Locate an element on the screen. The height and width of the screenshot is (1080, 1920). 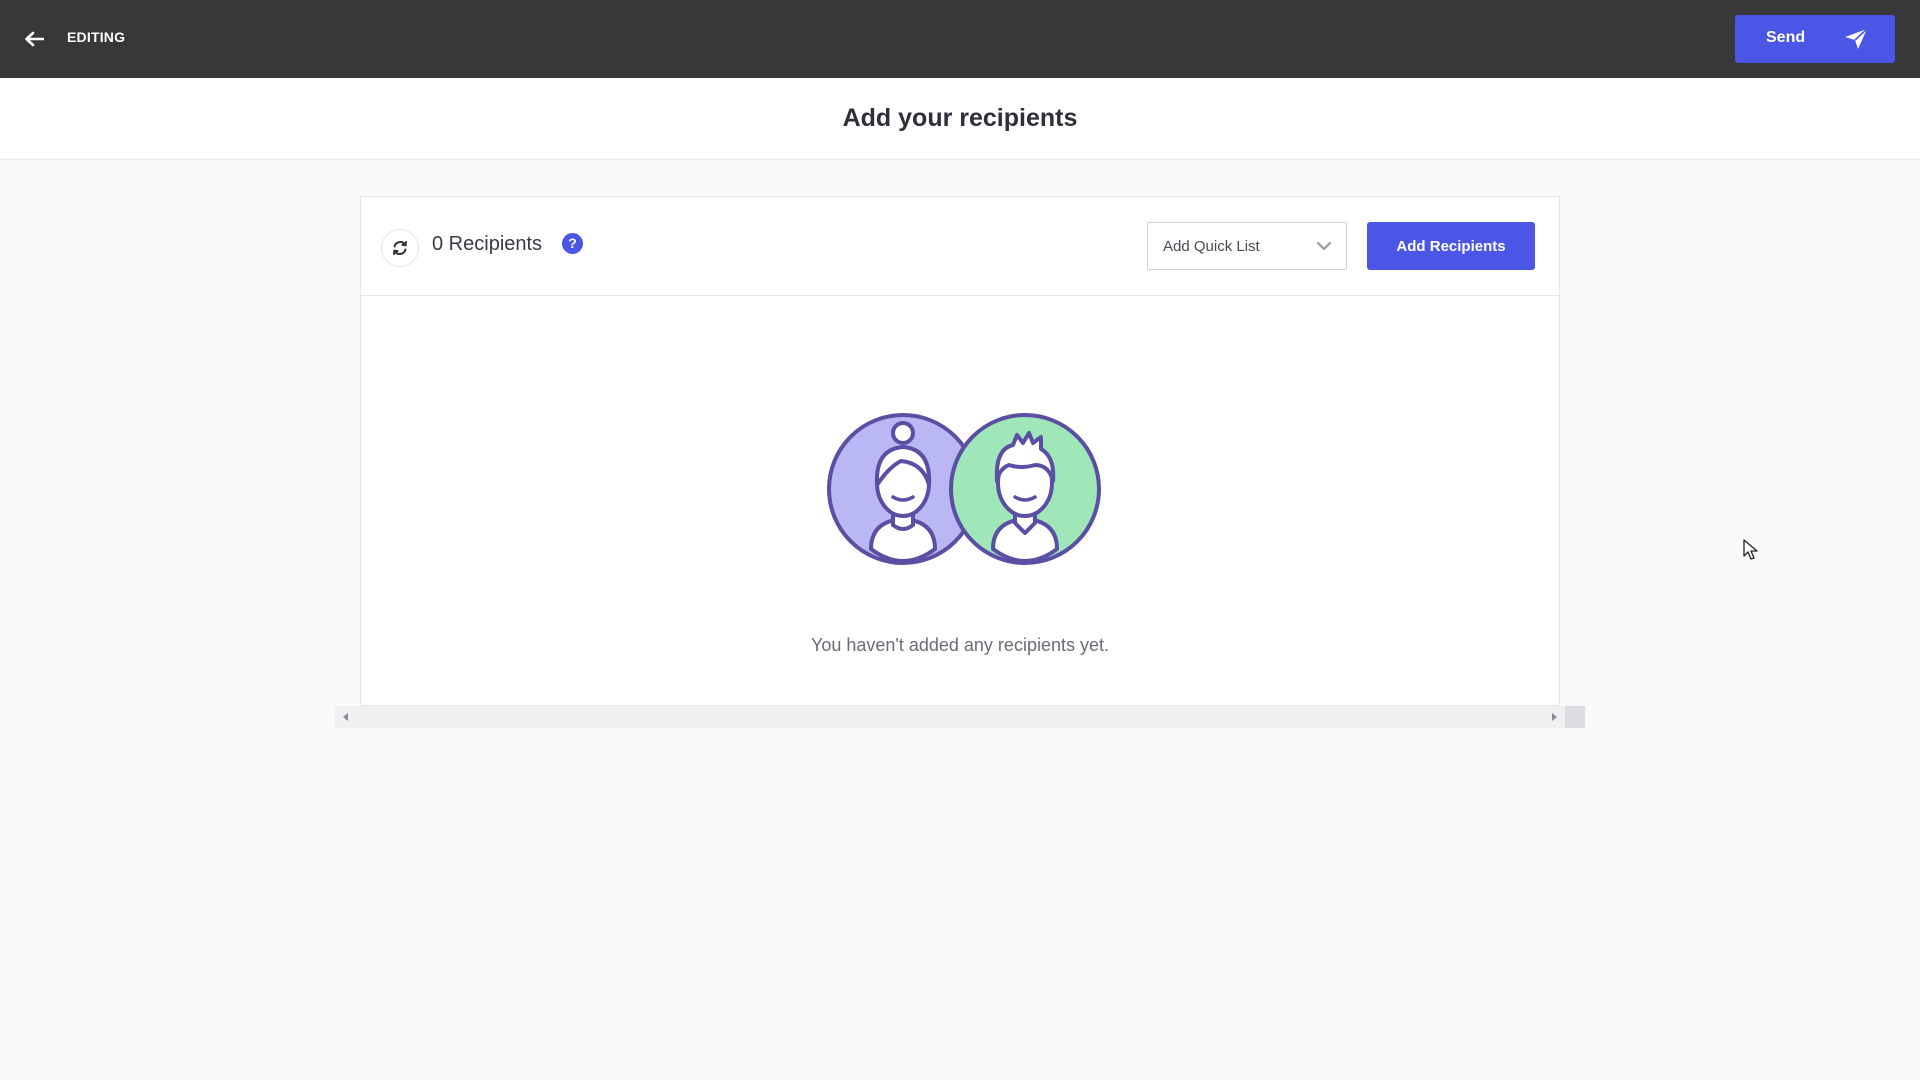
editing-label: EDITING is located at coordinates (96, 37).